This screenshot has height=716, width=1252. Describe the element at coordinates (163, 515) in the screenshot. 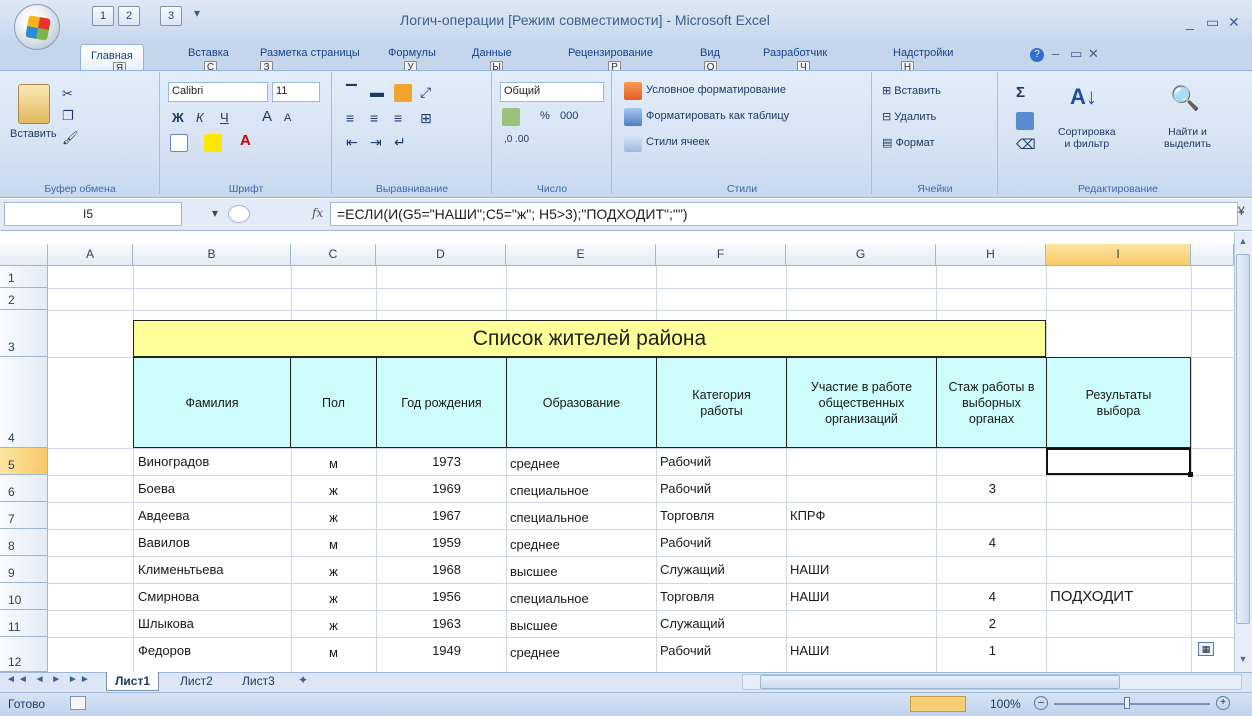

I see `cell-surname: Авдеева` at that location.